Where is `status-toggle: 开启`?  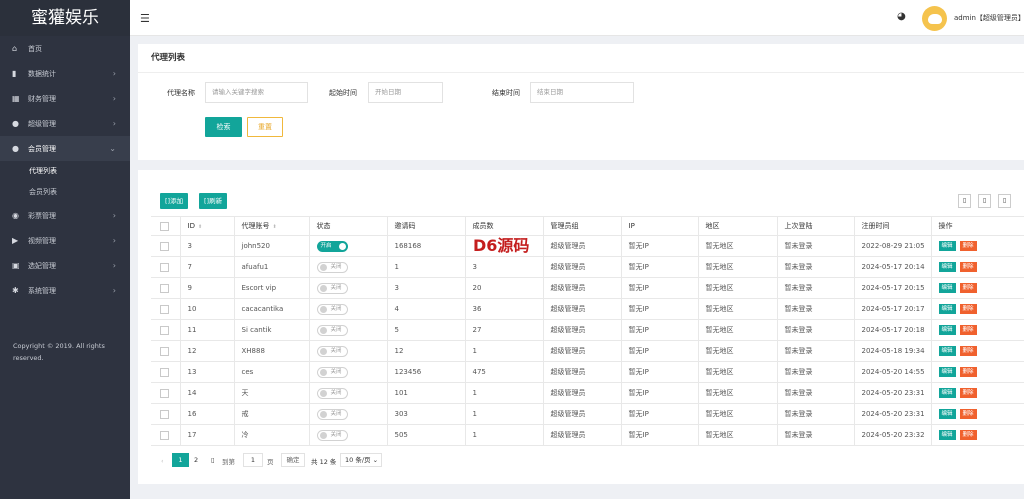
status-toggle: 开启 is located at coordinates (332, 246).